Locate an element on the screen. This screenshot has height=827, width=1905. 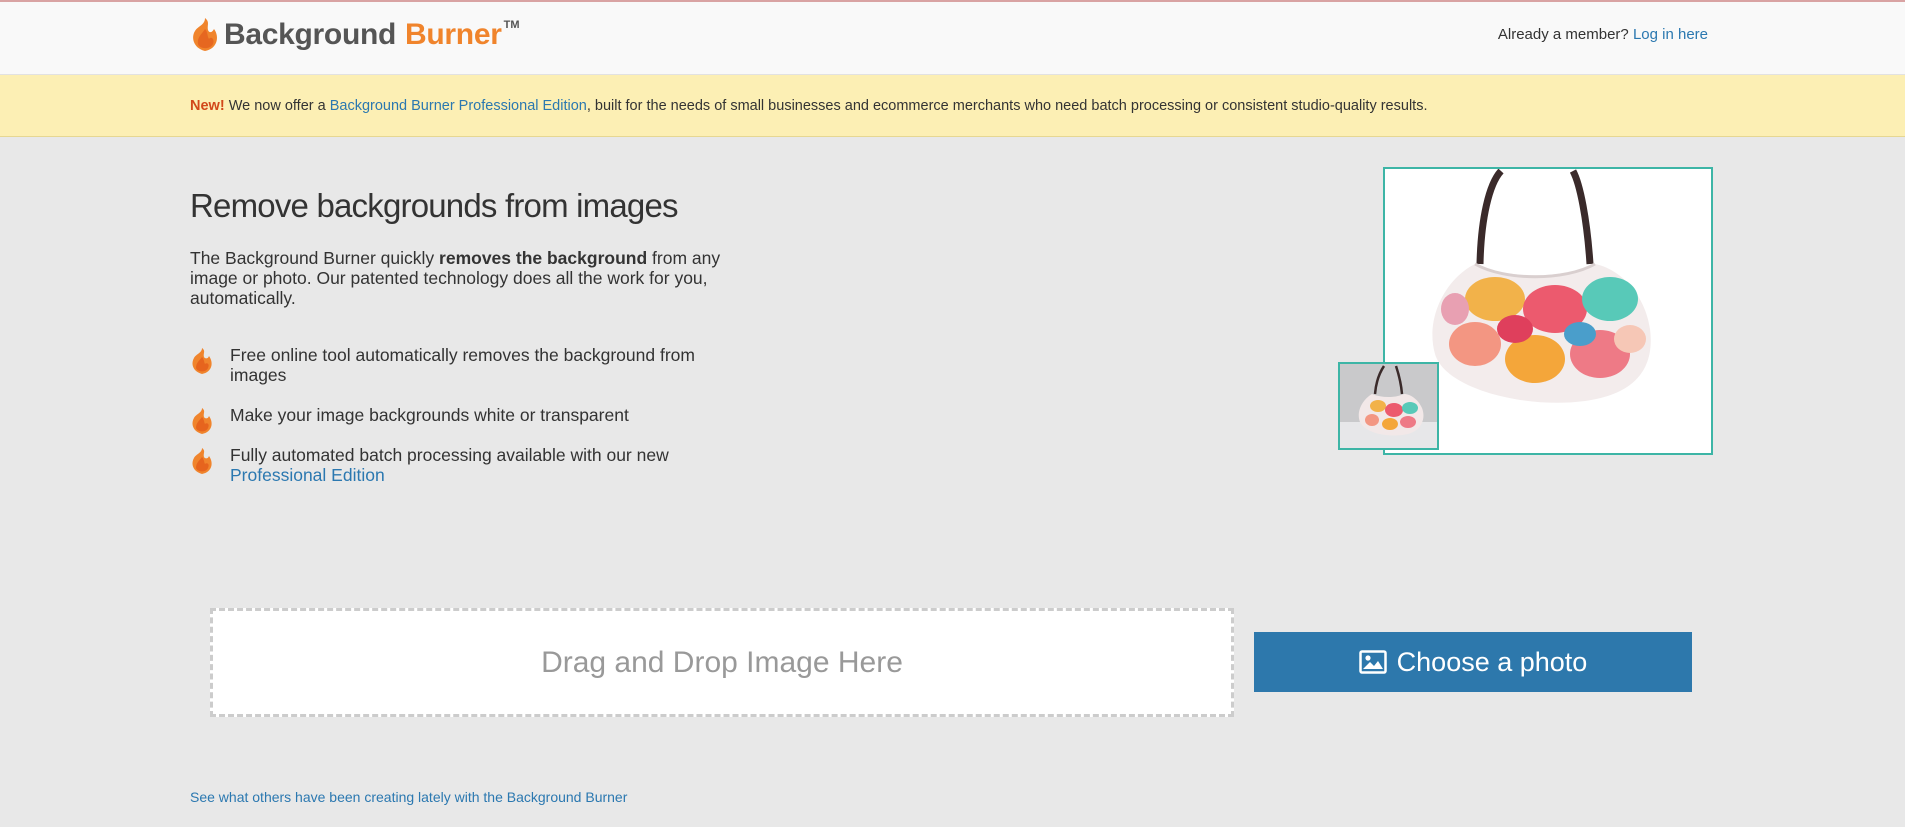
floral-bag-thumbnail is located at coordinates (1388, 406).